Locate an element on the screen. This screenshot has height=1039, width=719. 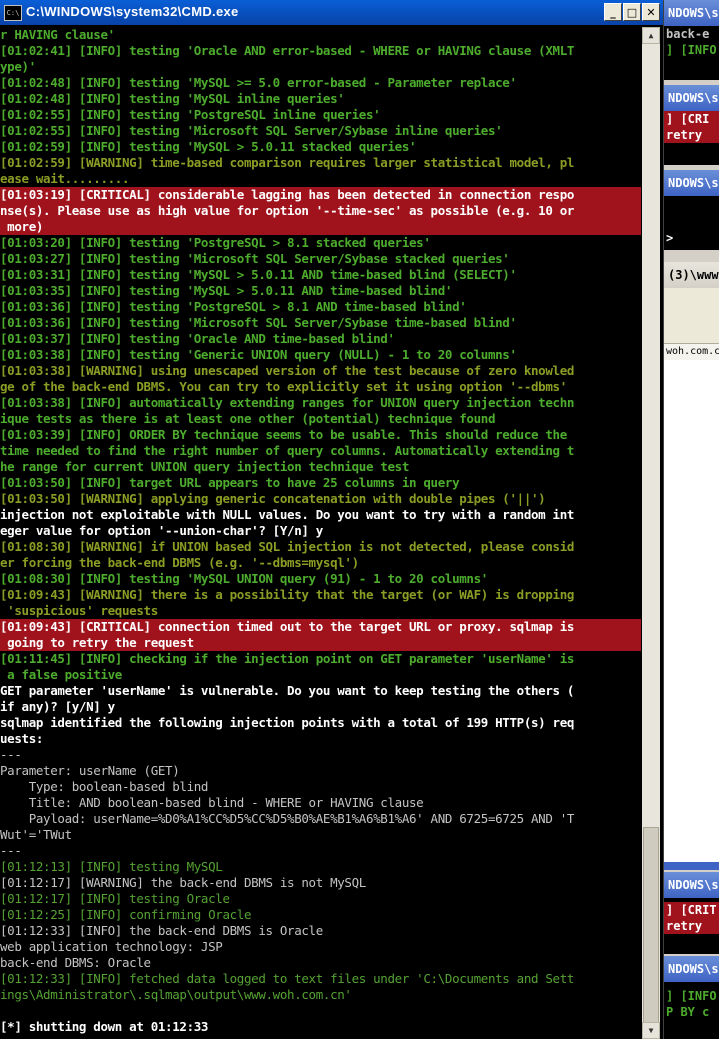
window-title: C:\WINDOWS\system32\CMD.exe is located at coordinates (132, 11).